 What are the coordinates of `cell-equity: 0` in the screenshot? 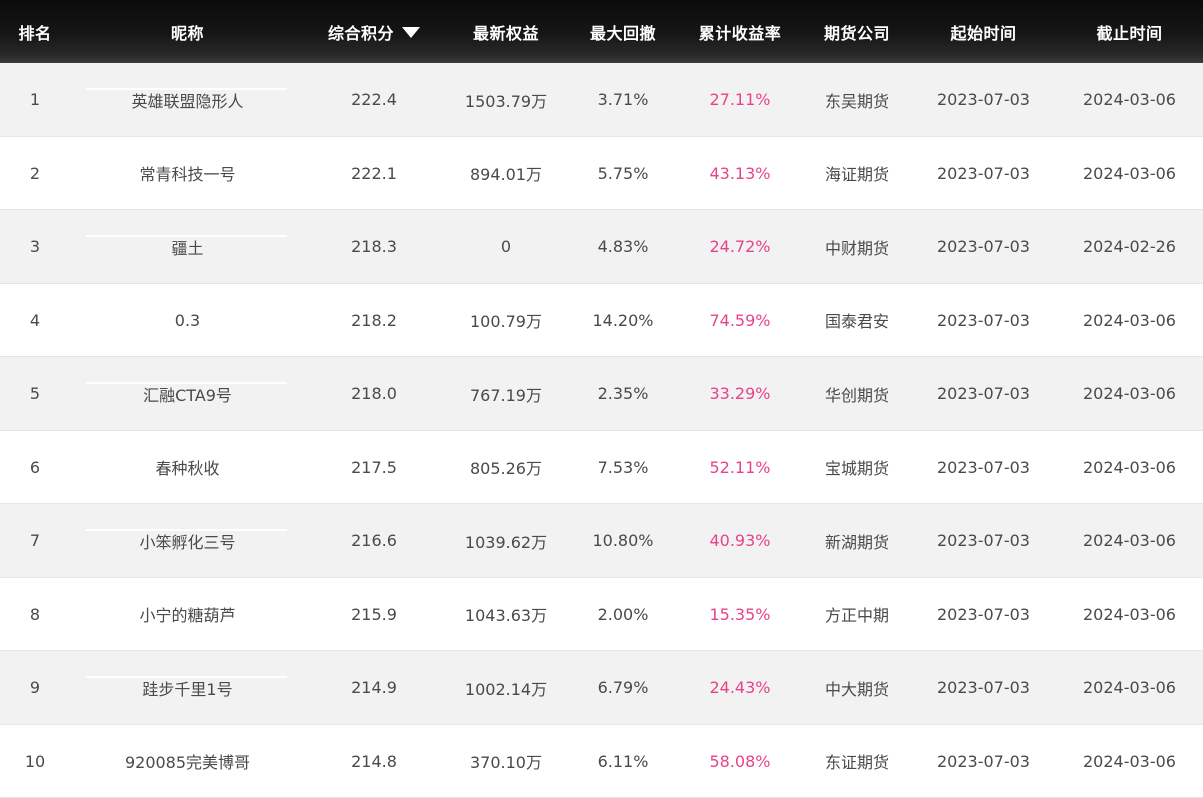 It's located at (506, 247).